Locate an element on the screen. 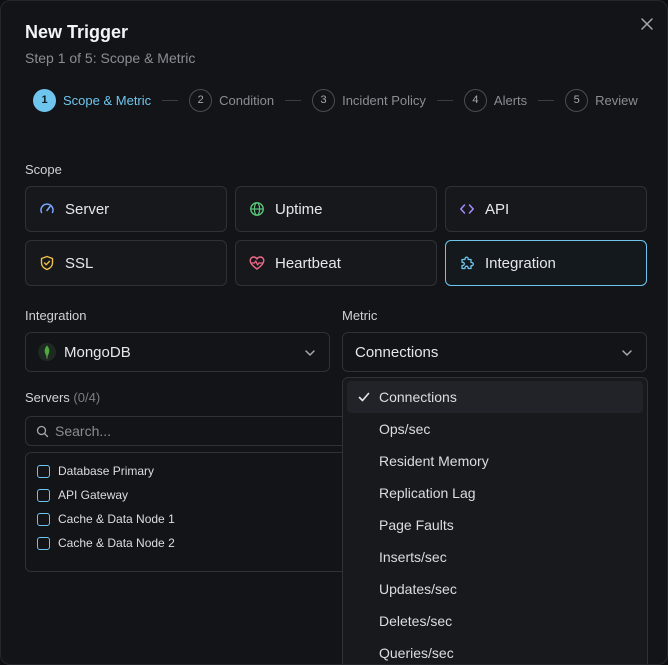 Image resolution: width=668 pixels, height=665 pixels. shield-icon is located at coordinates (47, 263).